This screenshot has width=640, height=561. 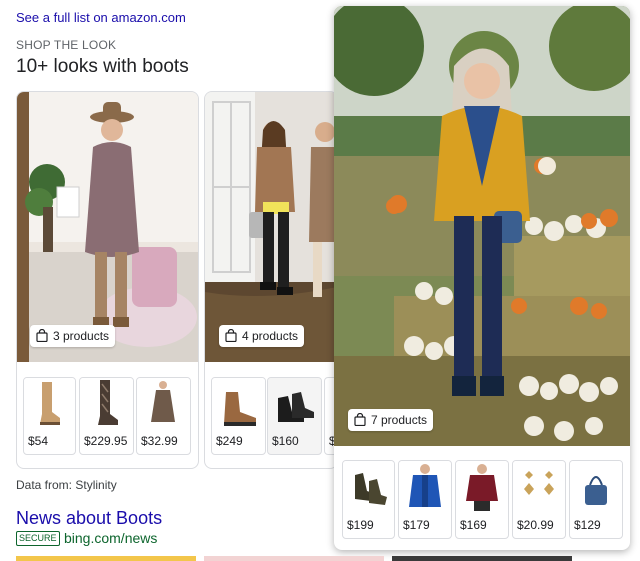 I want to click on products-count-label: 4 products, so click(x=270, y=336).